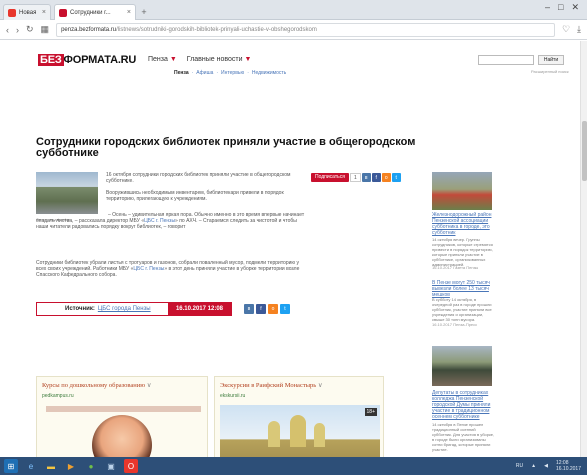 This screenshot has height=475, width=587. What do you see at coordinates (455, 324) in the screenshot?
I see `sidebar-news-date: 16.10.2017 Пенза-Пресс` at bounding box center [455, 324].